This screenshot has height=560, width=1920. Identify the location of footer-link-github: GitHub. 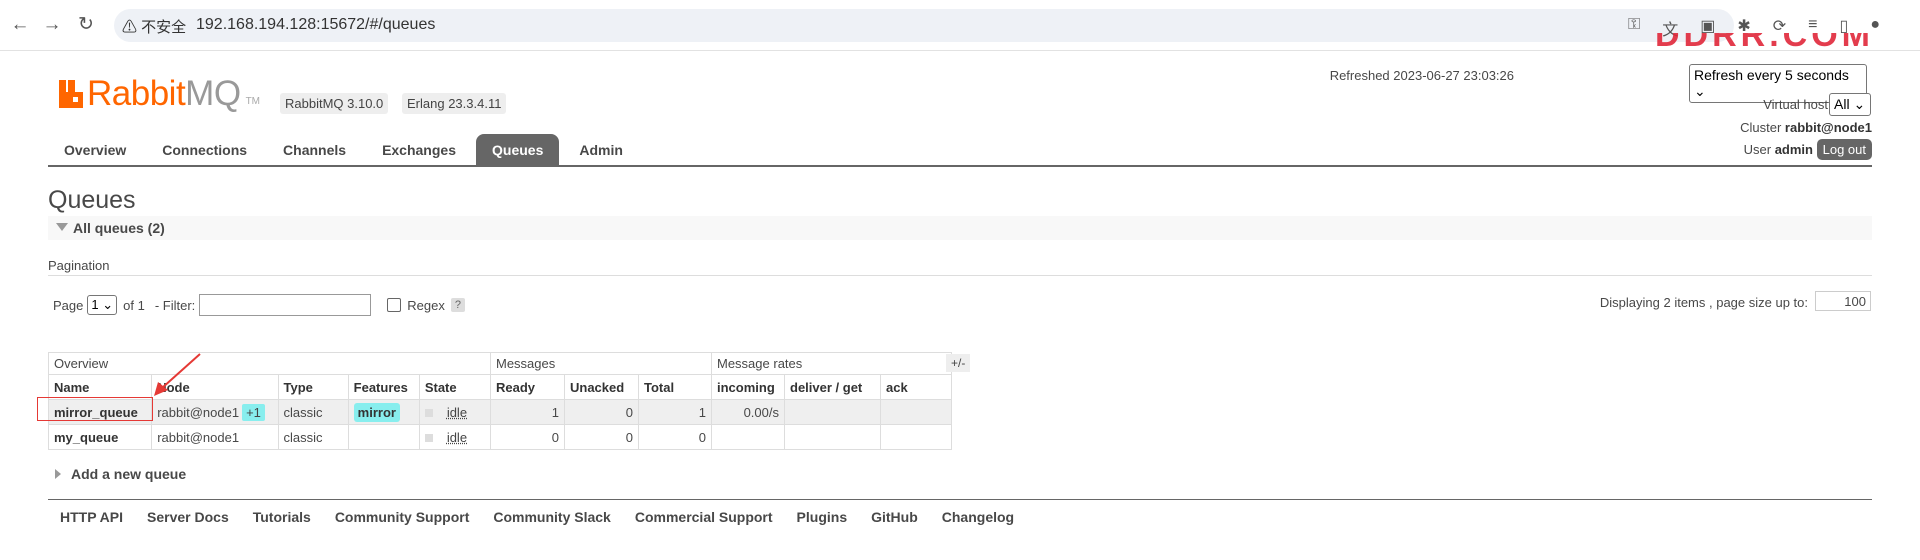
(894, 517).